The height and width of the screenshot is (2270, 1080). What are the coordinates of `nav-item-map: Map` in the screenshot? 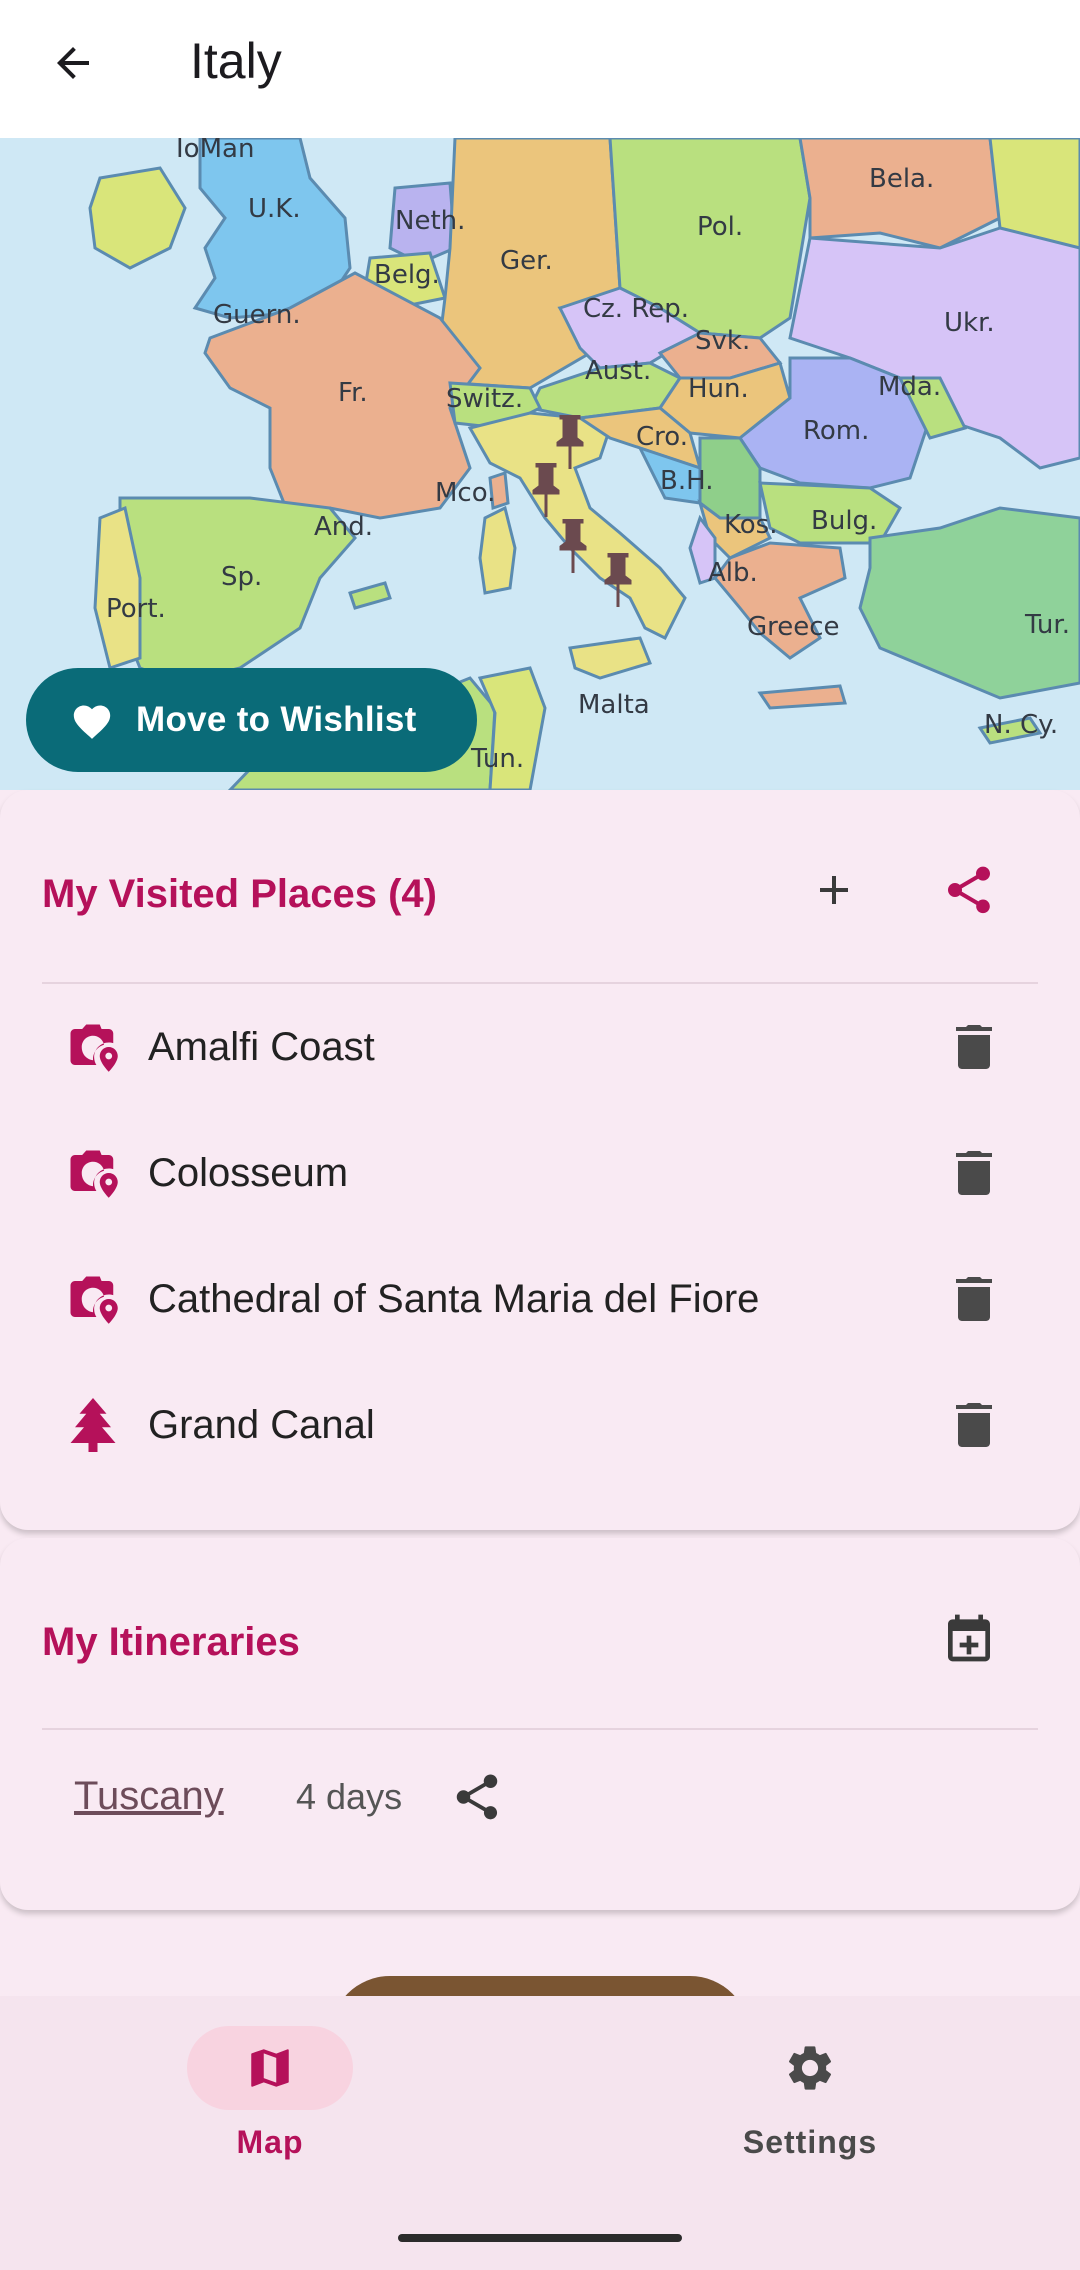 It's located at (270, 2101).